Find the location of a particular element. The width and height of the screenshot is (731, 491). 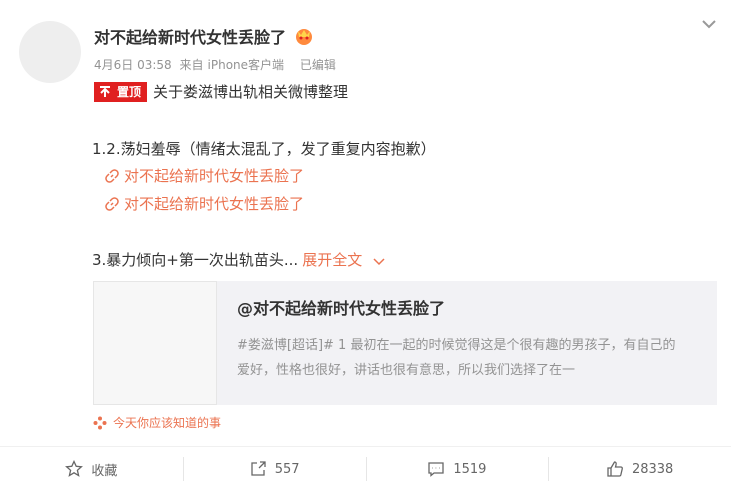

action-bar: 收藏 557 1519 28338 is located at coordinates (365, 468).